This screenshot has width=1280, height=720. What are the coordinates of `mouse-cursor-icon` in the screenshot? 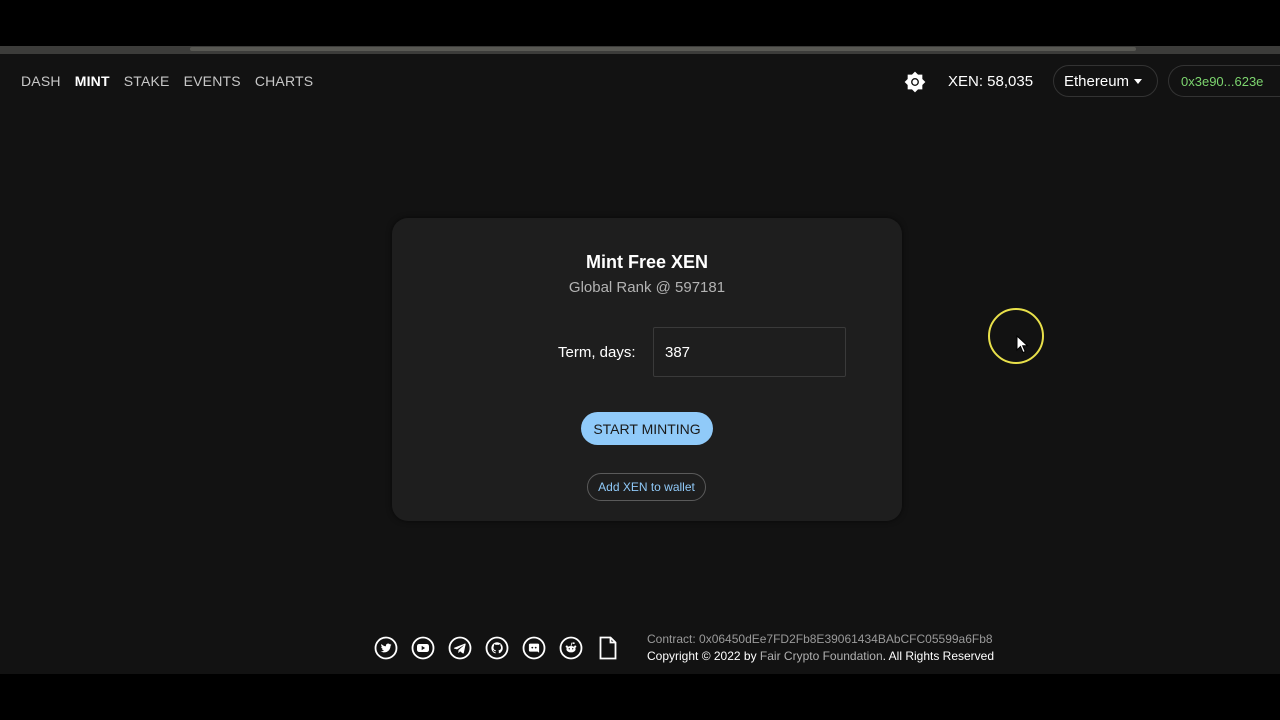 It's located at (1023, 344).